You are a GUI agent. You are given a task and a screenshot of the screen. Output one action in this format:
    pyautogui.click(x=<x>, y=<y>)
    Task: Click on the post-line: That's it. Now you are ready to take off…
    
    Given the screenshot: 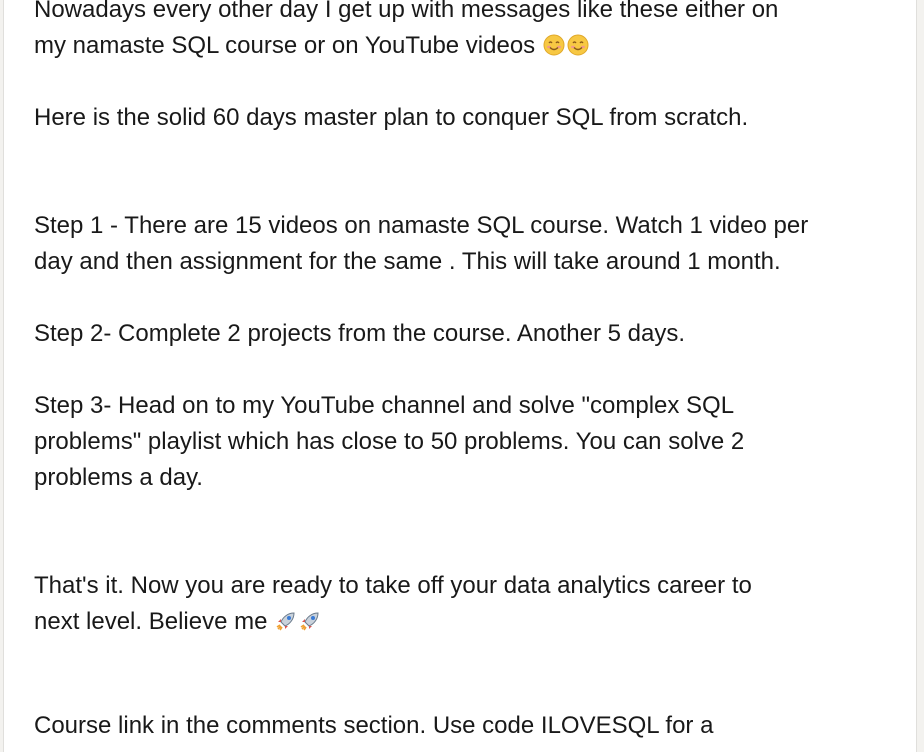 What is the action you would take?
    pyautogui.click(x=393, y=585)
    